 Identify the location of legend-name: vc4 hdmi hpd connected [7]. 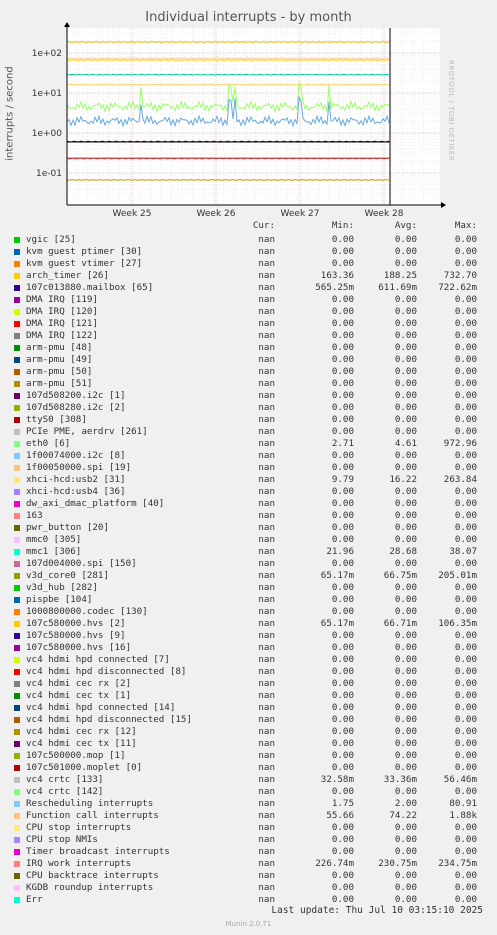
(98, 659).